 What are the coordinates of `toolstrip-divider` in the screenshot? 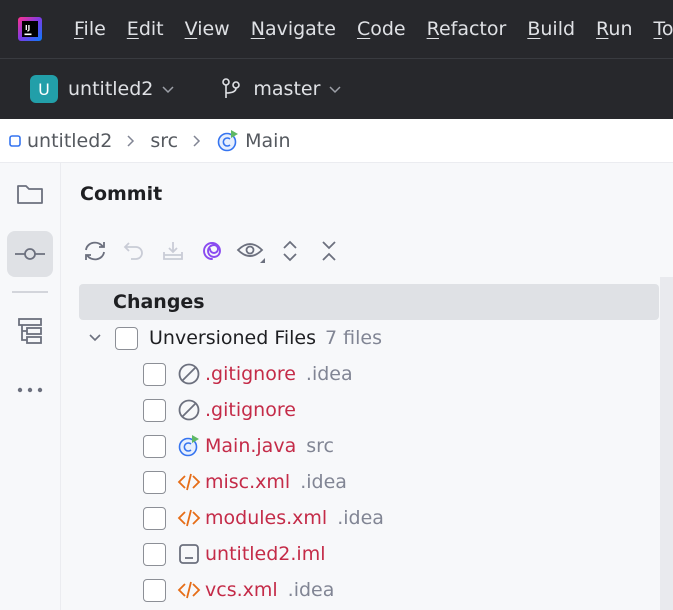 It's located at (30, 292).